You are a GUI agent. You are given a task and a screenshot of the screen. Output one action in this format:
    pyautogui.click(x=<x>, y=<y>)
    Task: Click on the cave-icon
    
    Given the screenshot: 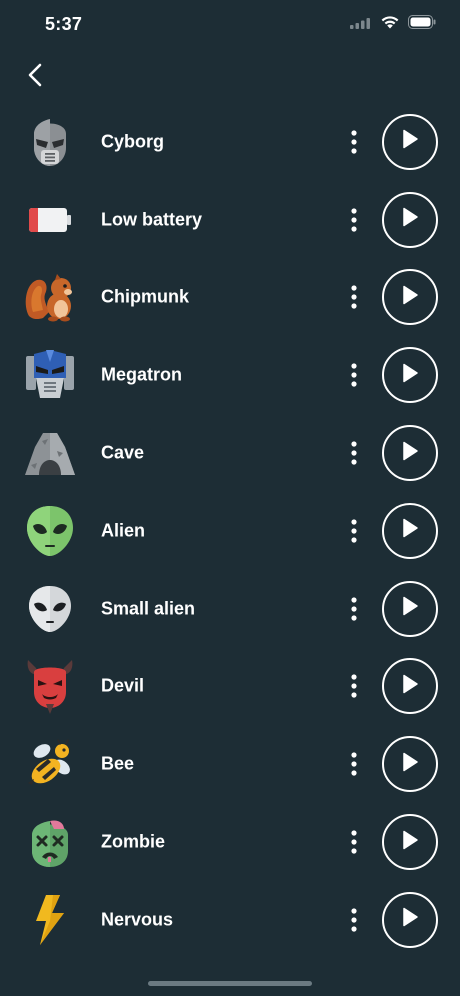 What is the action you would take?
    pyautogui.click(x=50, y=453)
    